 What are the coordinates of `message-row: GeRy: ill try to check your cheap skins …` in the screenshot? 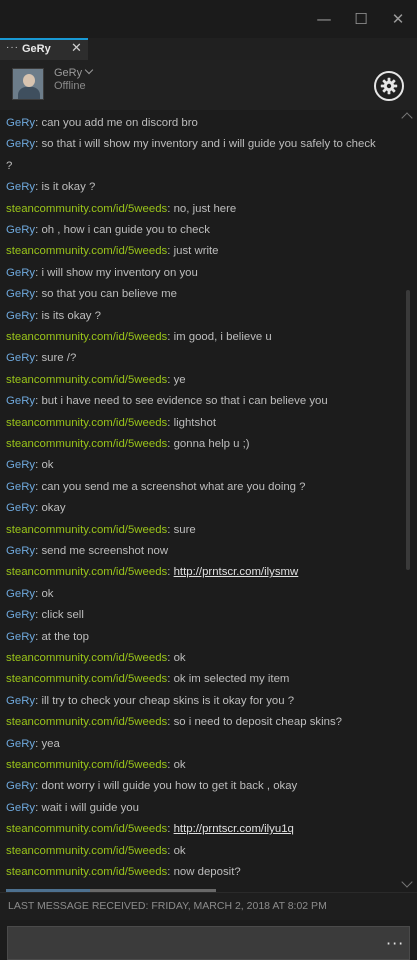 It's located at (193, 701).